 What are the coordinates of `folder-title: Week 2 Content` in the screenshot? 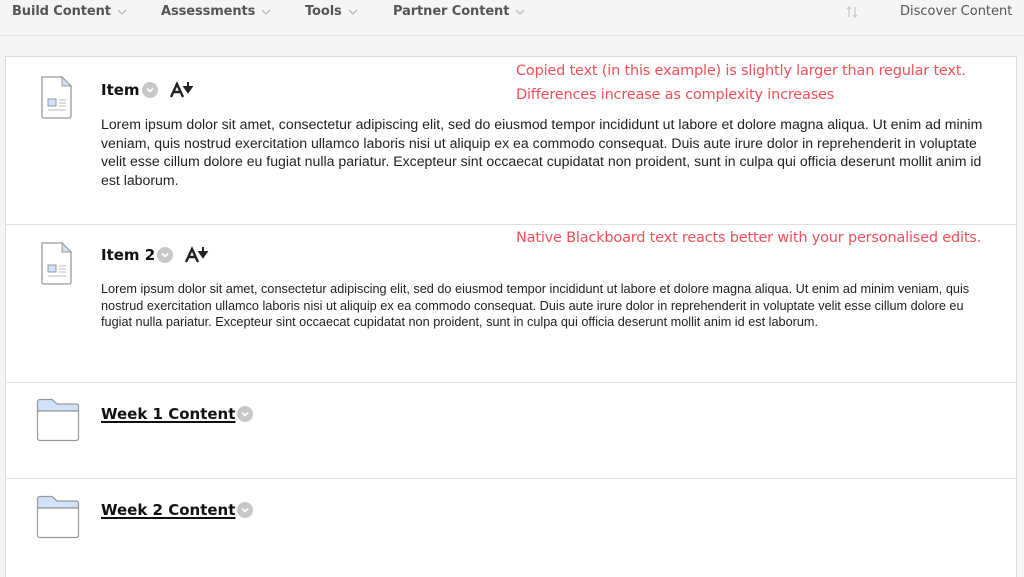 It's located at (177, 510).